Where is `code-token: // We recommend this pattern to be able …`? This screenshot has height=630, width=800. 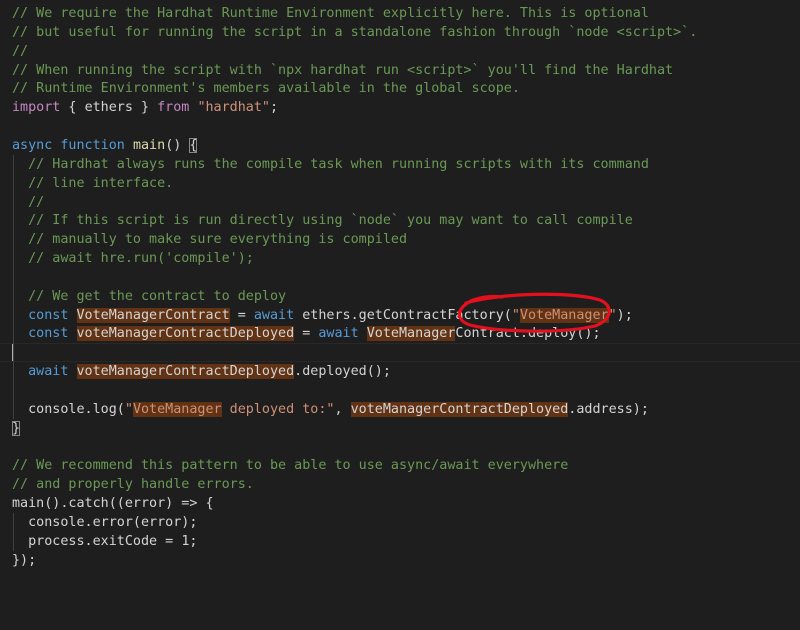
code-token: // We recommend this pattern to be able … is located at coordinates (290, 466).